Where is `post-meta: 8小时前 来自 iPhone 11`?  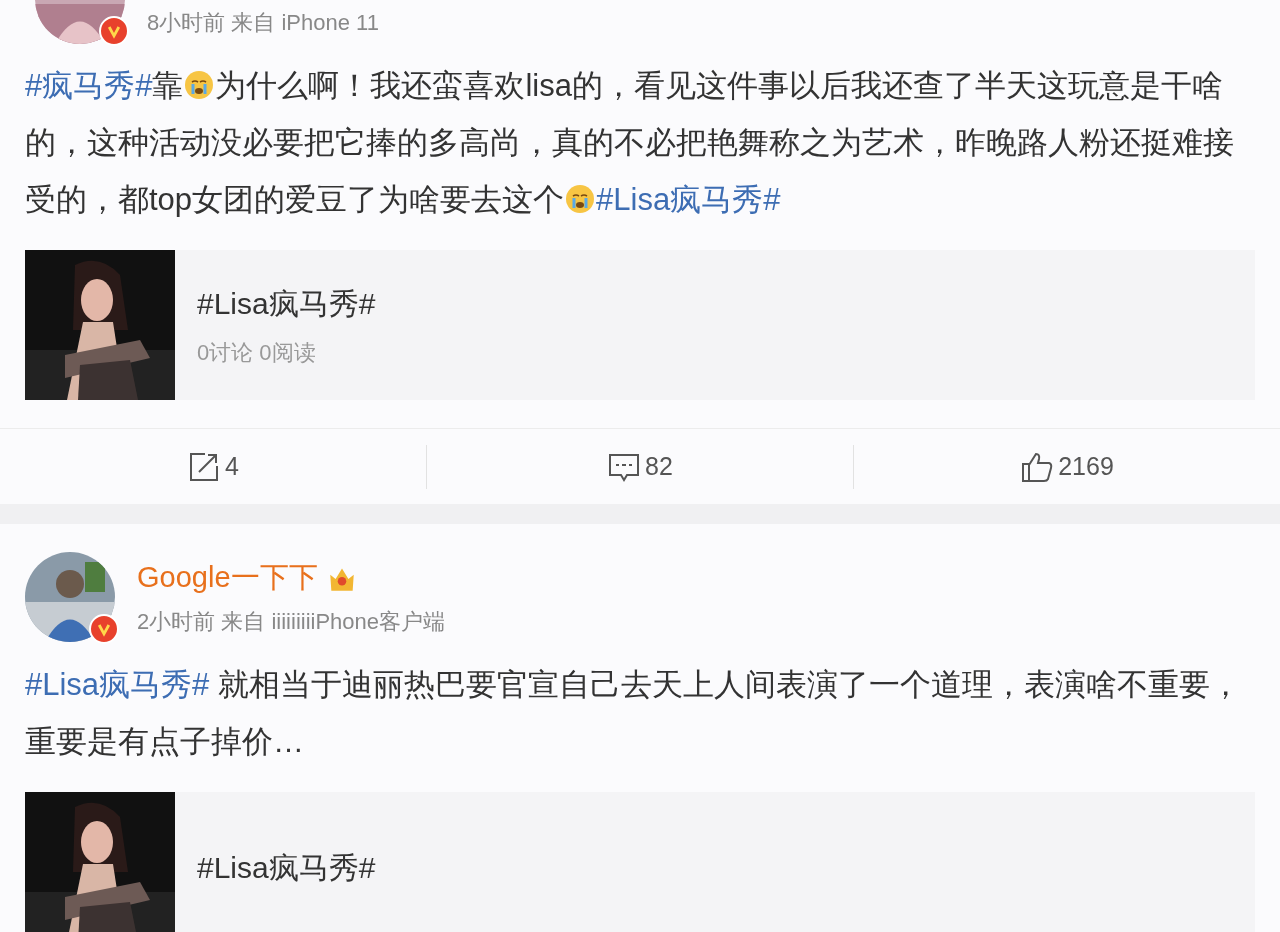 post-meta: 8小时前 来自 iPhone 11 is located at coordinates (263, 23).